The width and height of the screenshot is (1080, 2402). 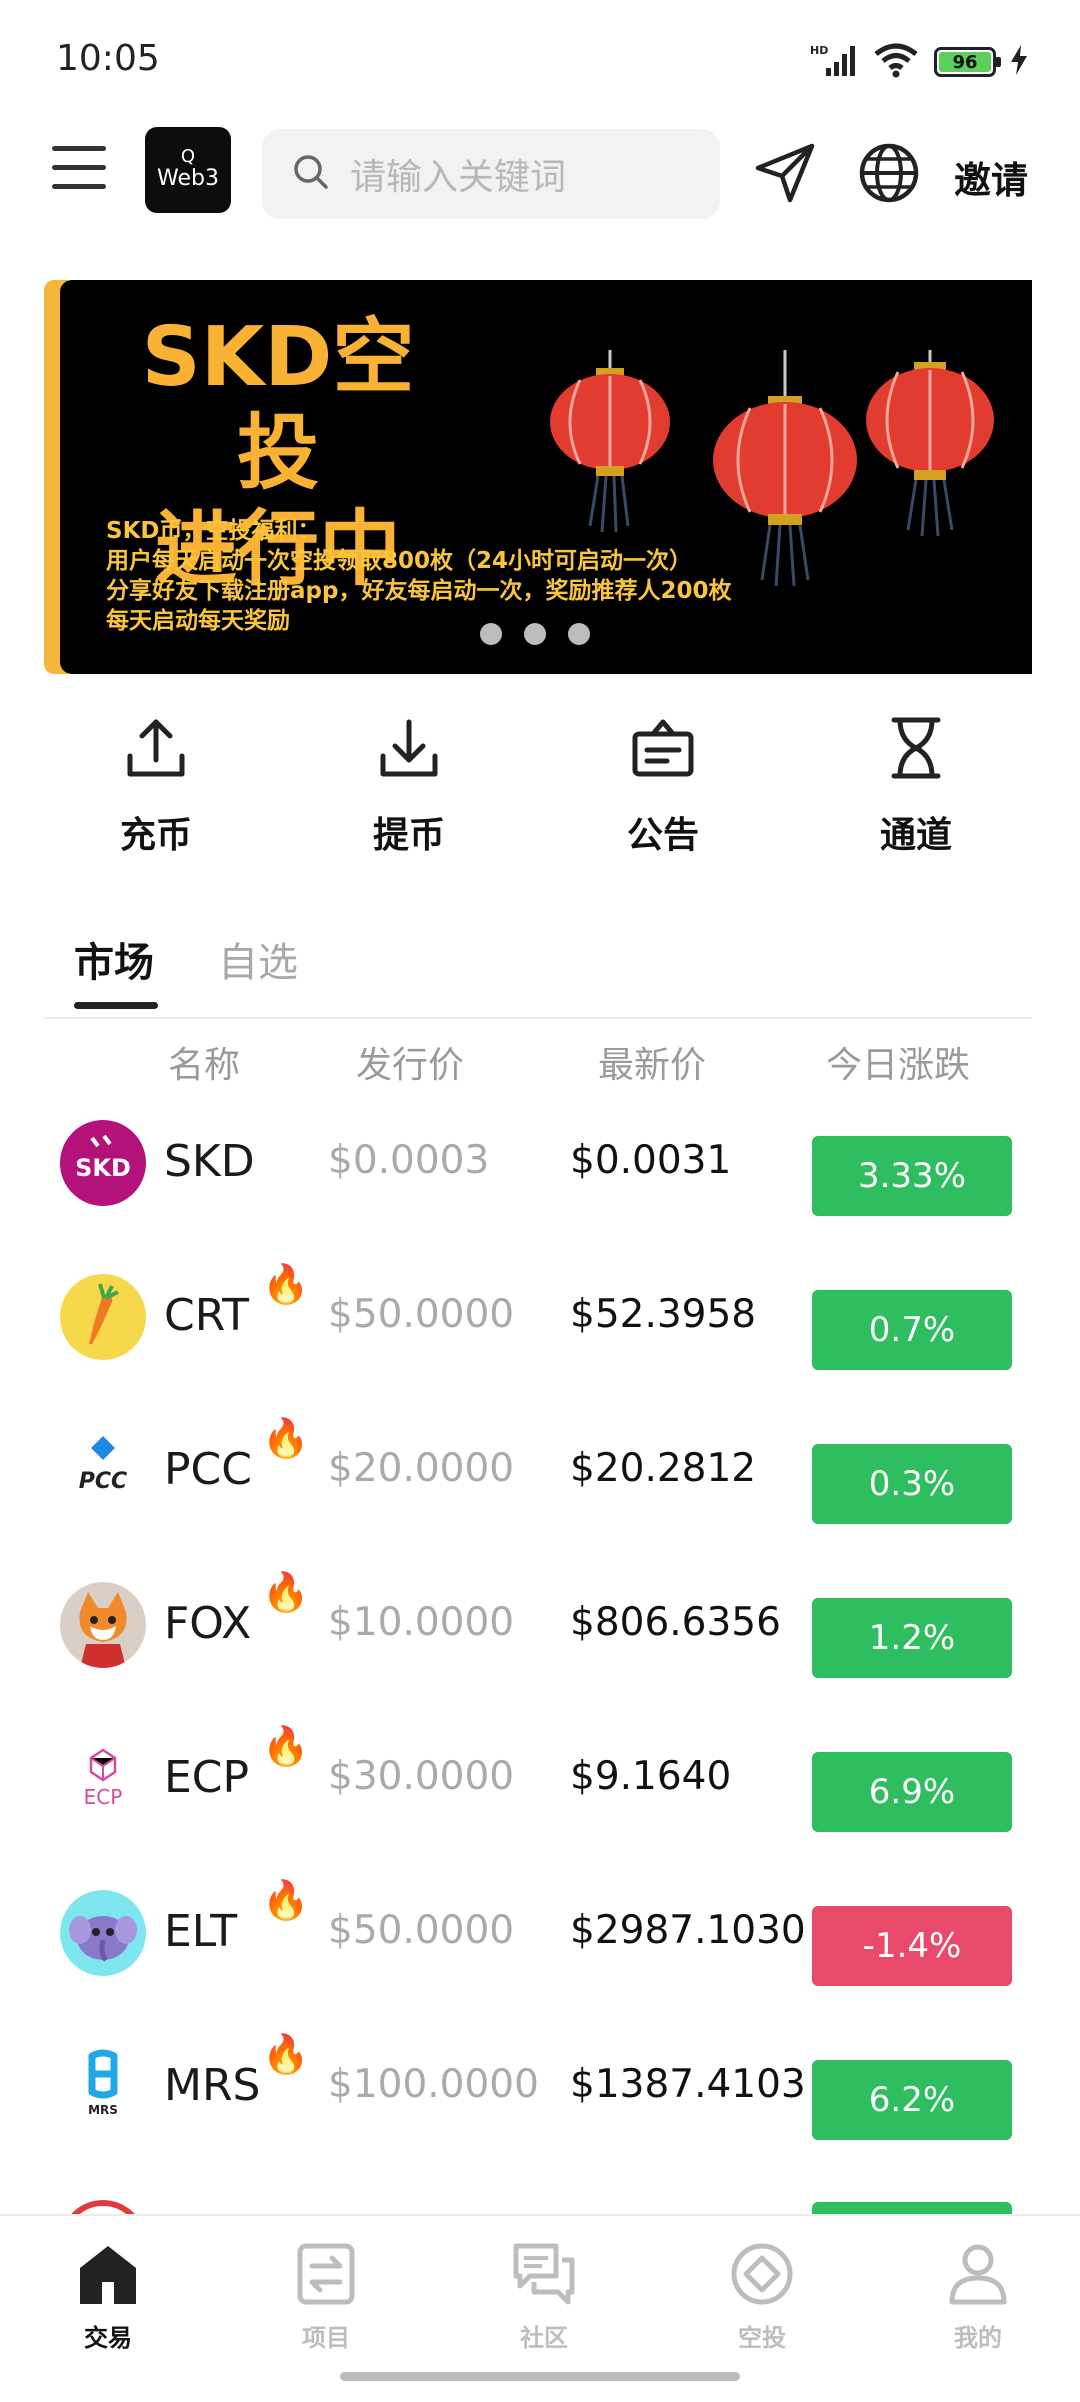 I want to click on tab-indicator, so click(x=116, y=1005).